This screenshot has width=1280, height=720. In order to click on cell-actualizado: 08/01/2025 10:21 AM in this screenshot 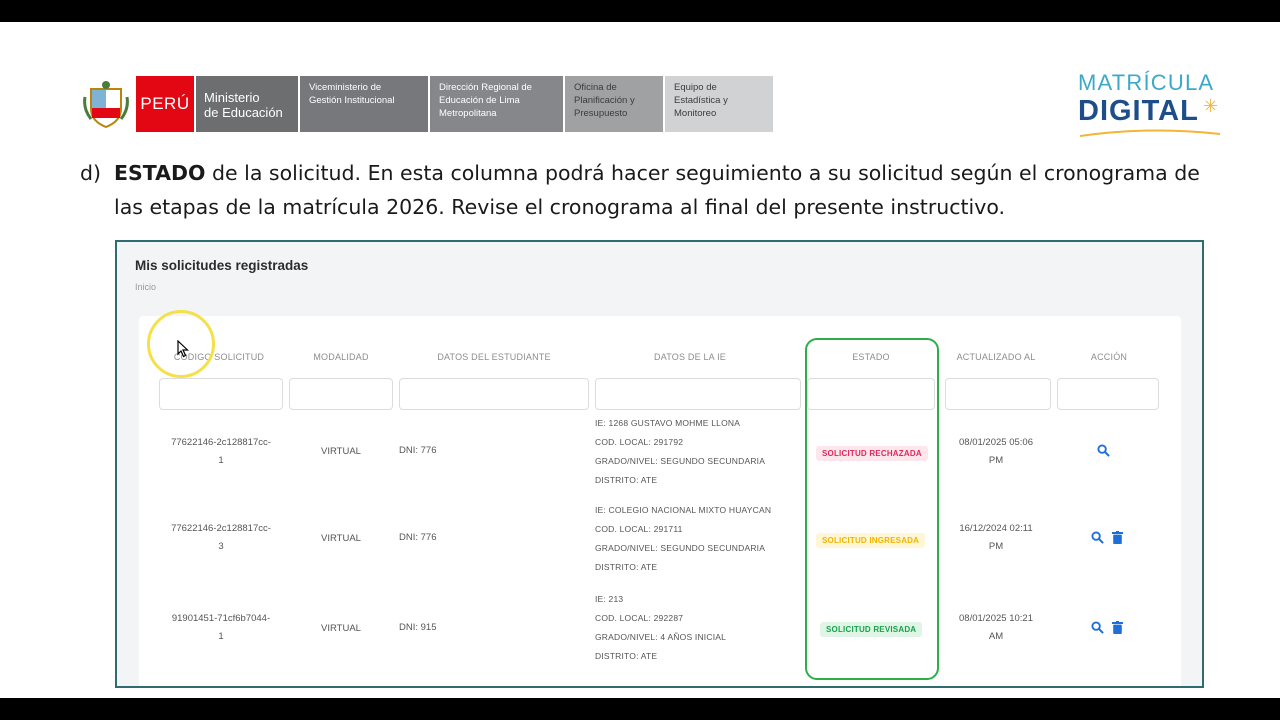, I will do `click(996, 627)`.